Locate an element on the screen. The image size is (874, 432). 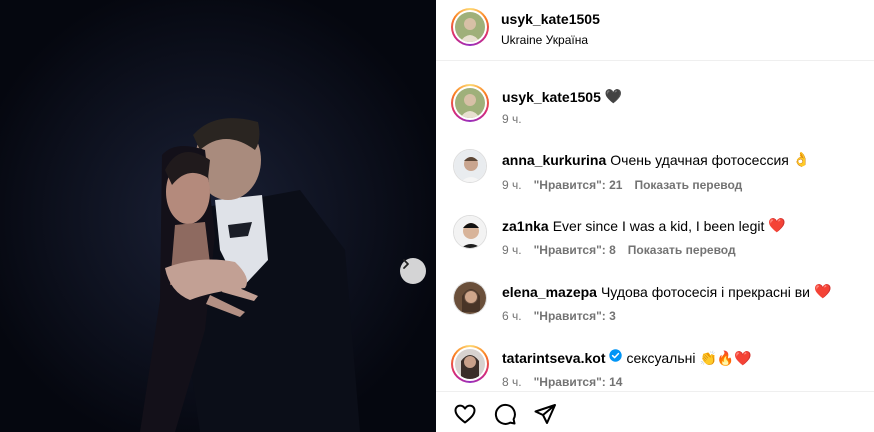
comment-text: сексуальні is located at coordinates (661, 358).